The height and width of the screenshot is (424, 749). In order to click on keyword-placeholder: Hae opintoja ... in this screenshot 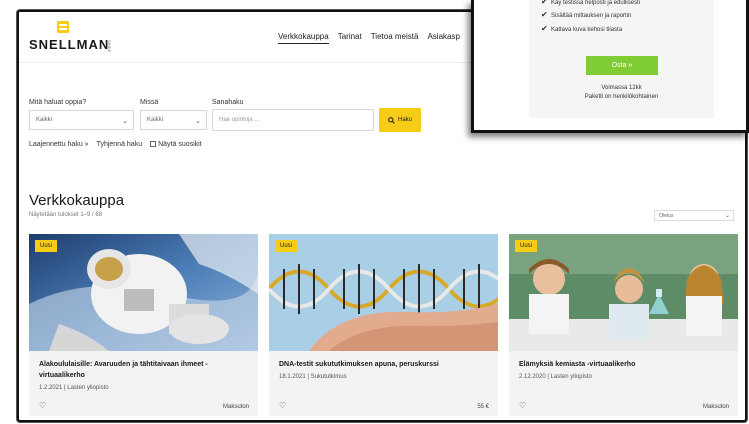, I will do `click(239, 120)`.